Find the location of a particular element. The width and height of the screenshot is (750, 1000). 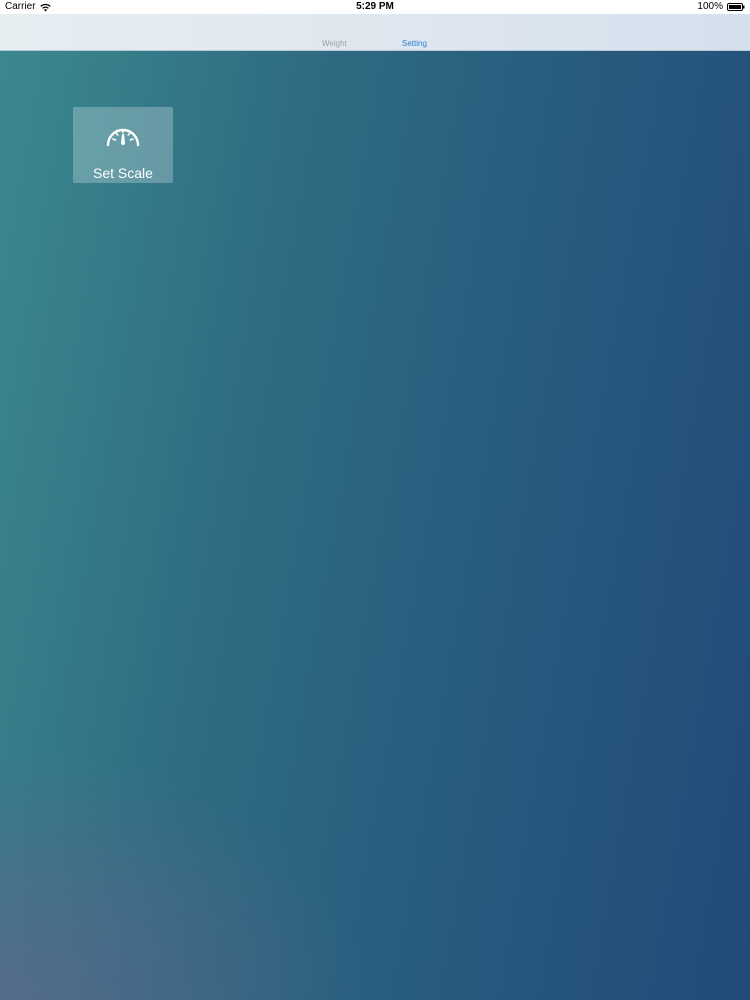

status-time: 5:29 PM is located at coordinates (375, 6).